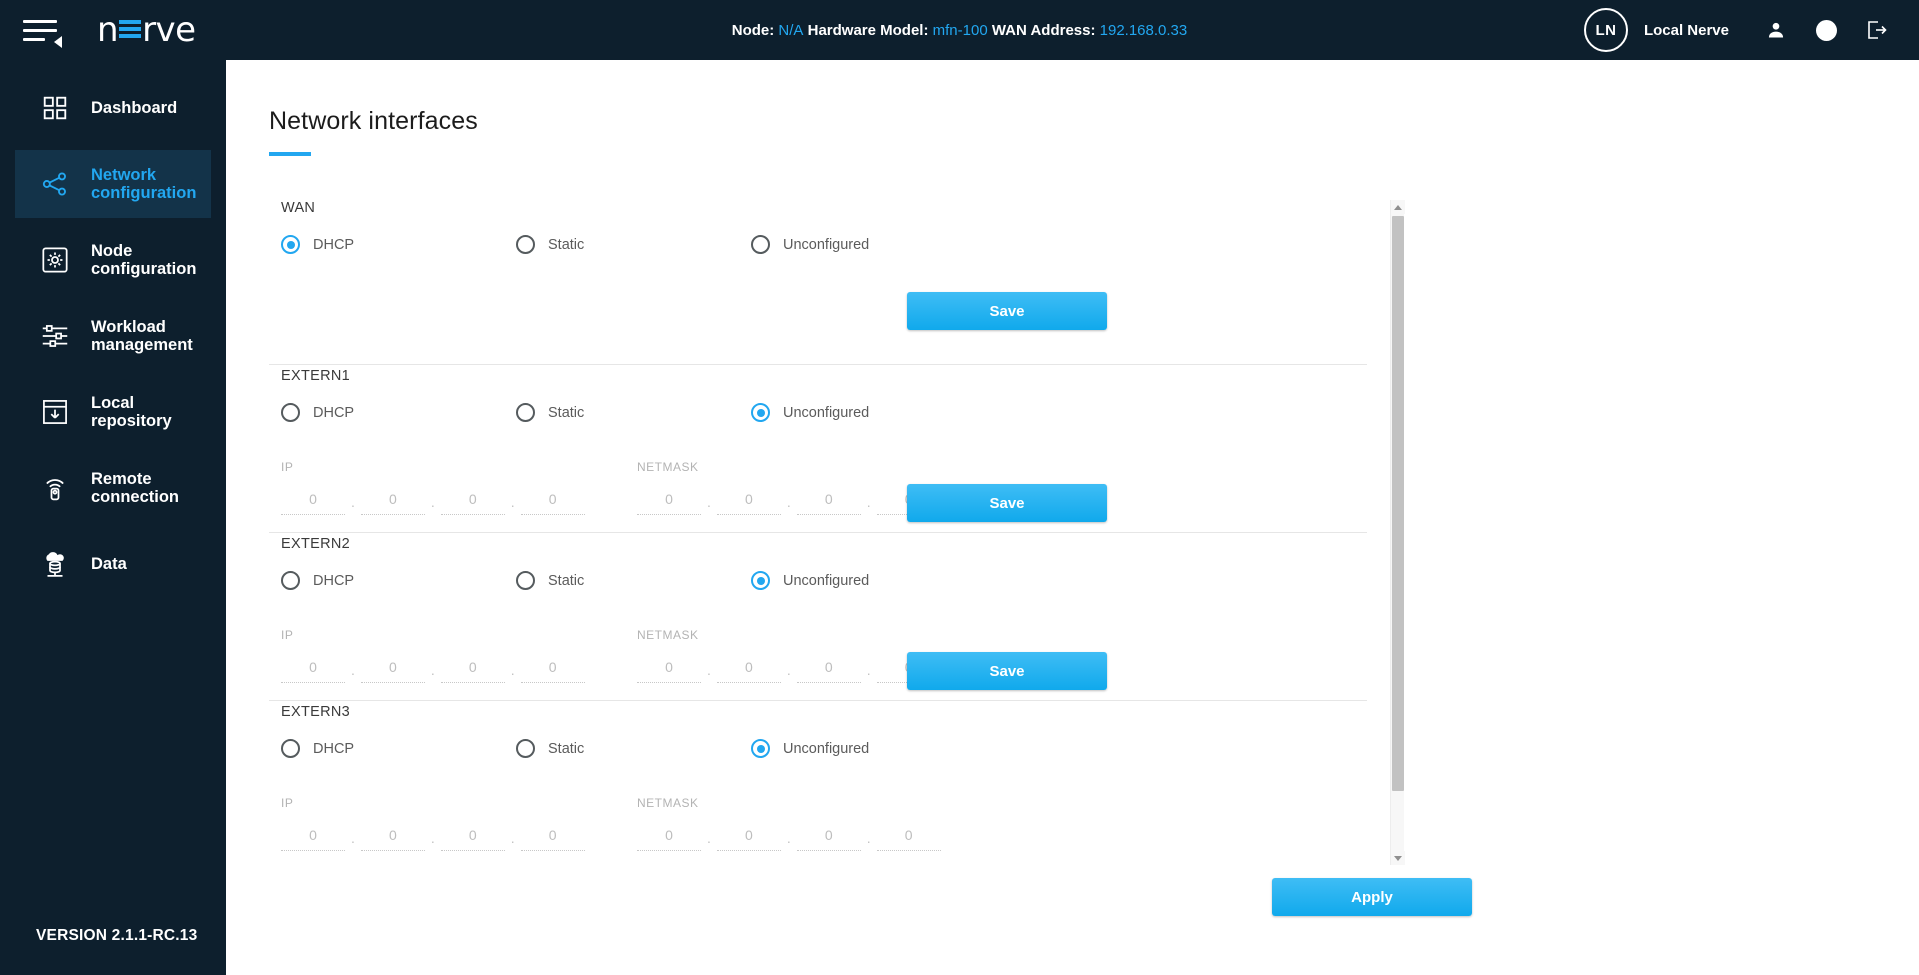 This screenshot has height=975, width=1919. I want to click on section-divider, so click(818, 532).